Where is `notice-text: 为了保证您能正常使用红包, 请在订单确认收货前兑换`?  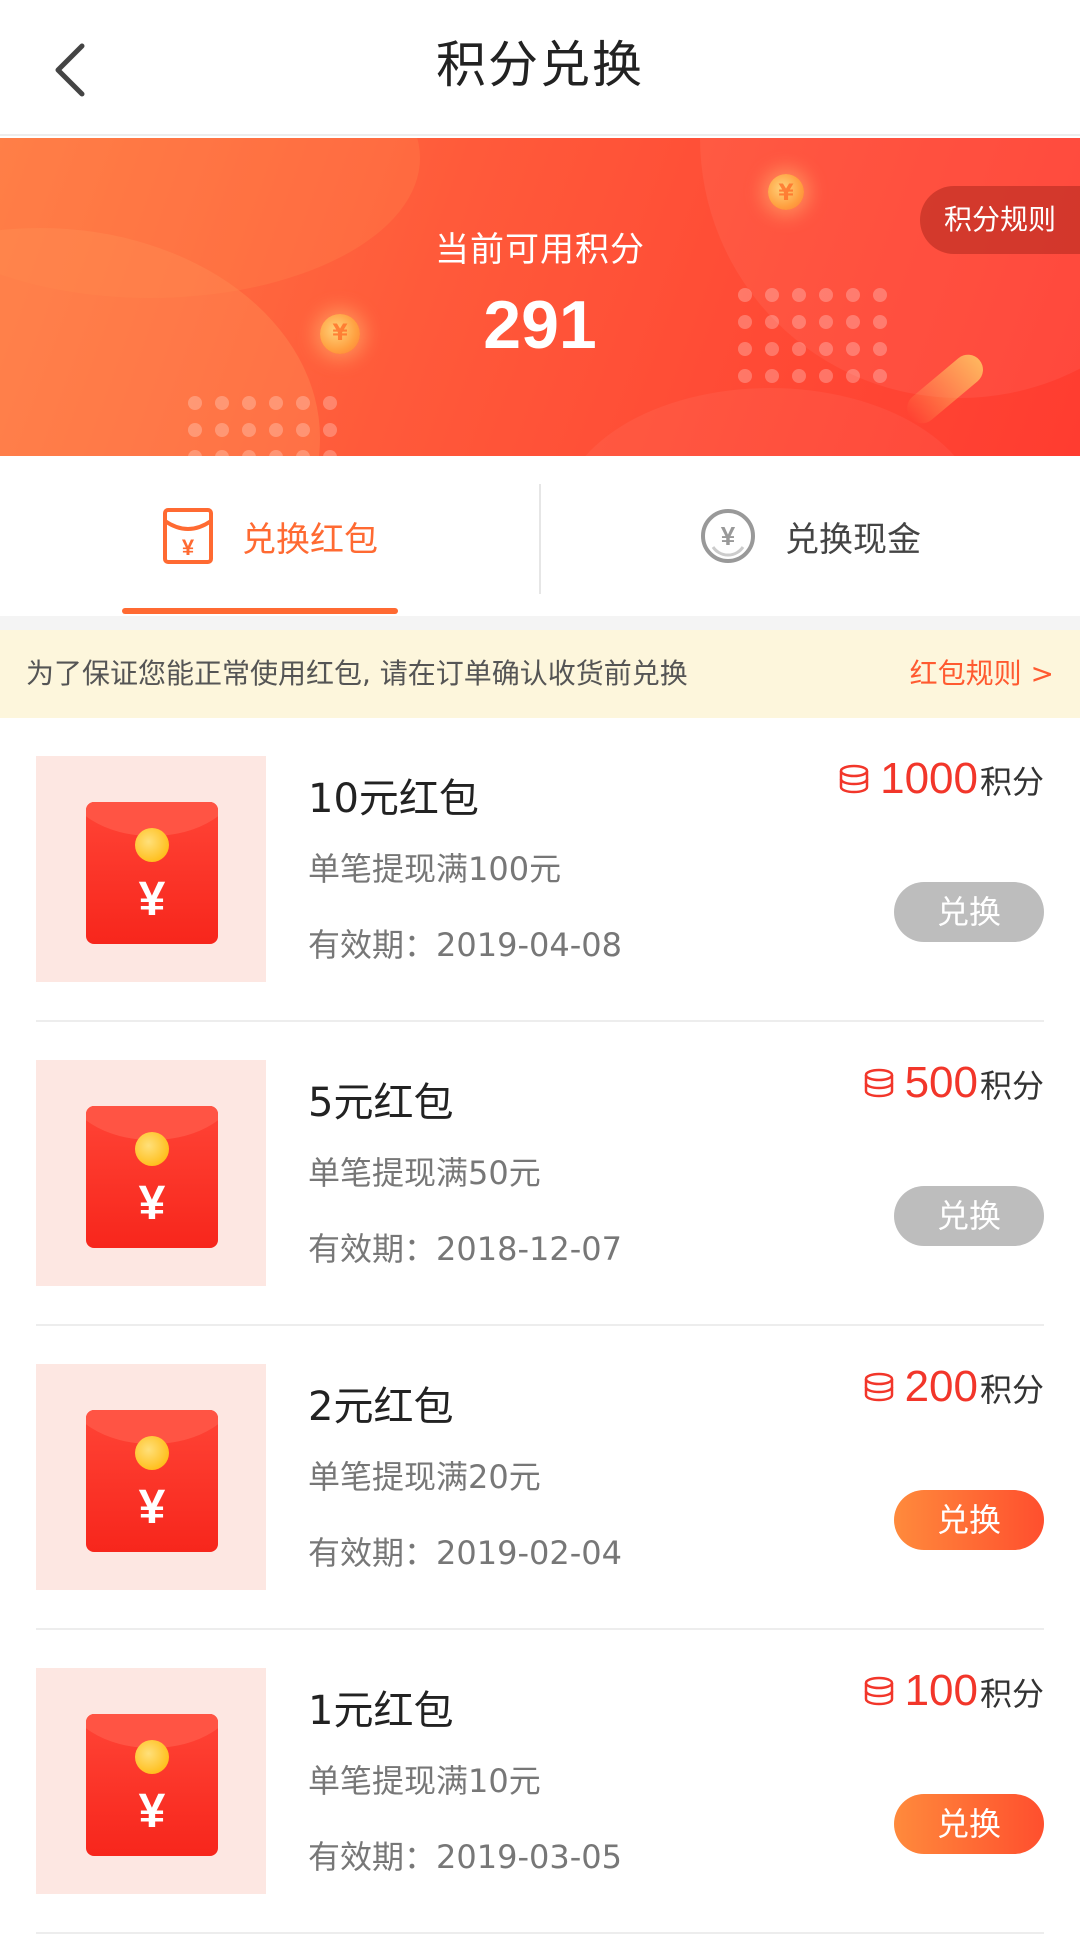
notice-text: 为了保证您能正常使用红包, 请在订单确认收货前兑换 is located at coordinates (357, 673).